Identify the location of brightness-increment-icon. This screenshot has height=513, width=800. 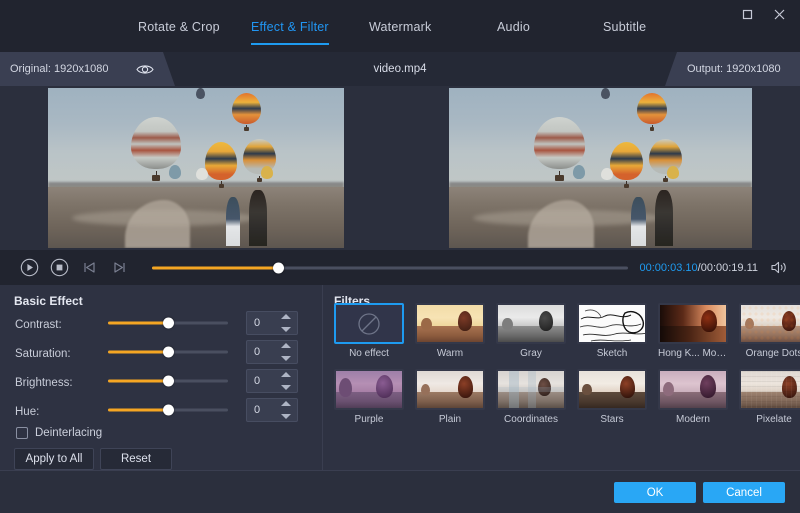
(286, 374).